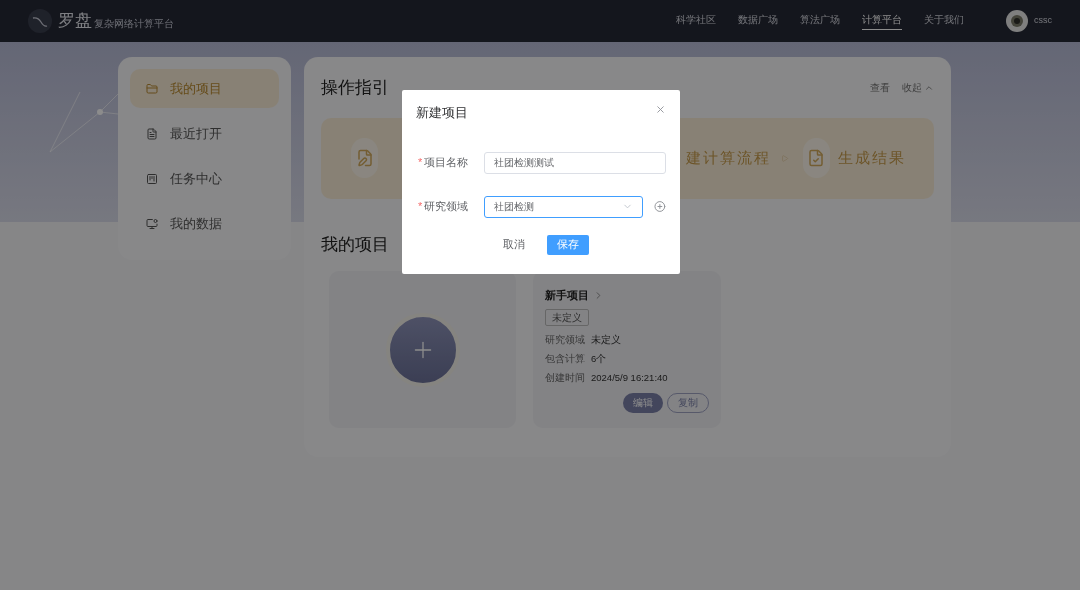  What do you see at coordinates (599, 358) in the screenshot?
I see `field-value: 6个` at bounding box center [599, 358].